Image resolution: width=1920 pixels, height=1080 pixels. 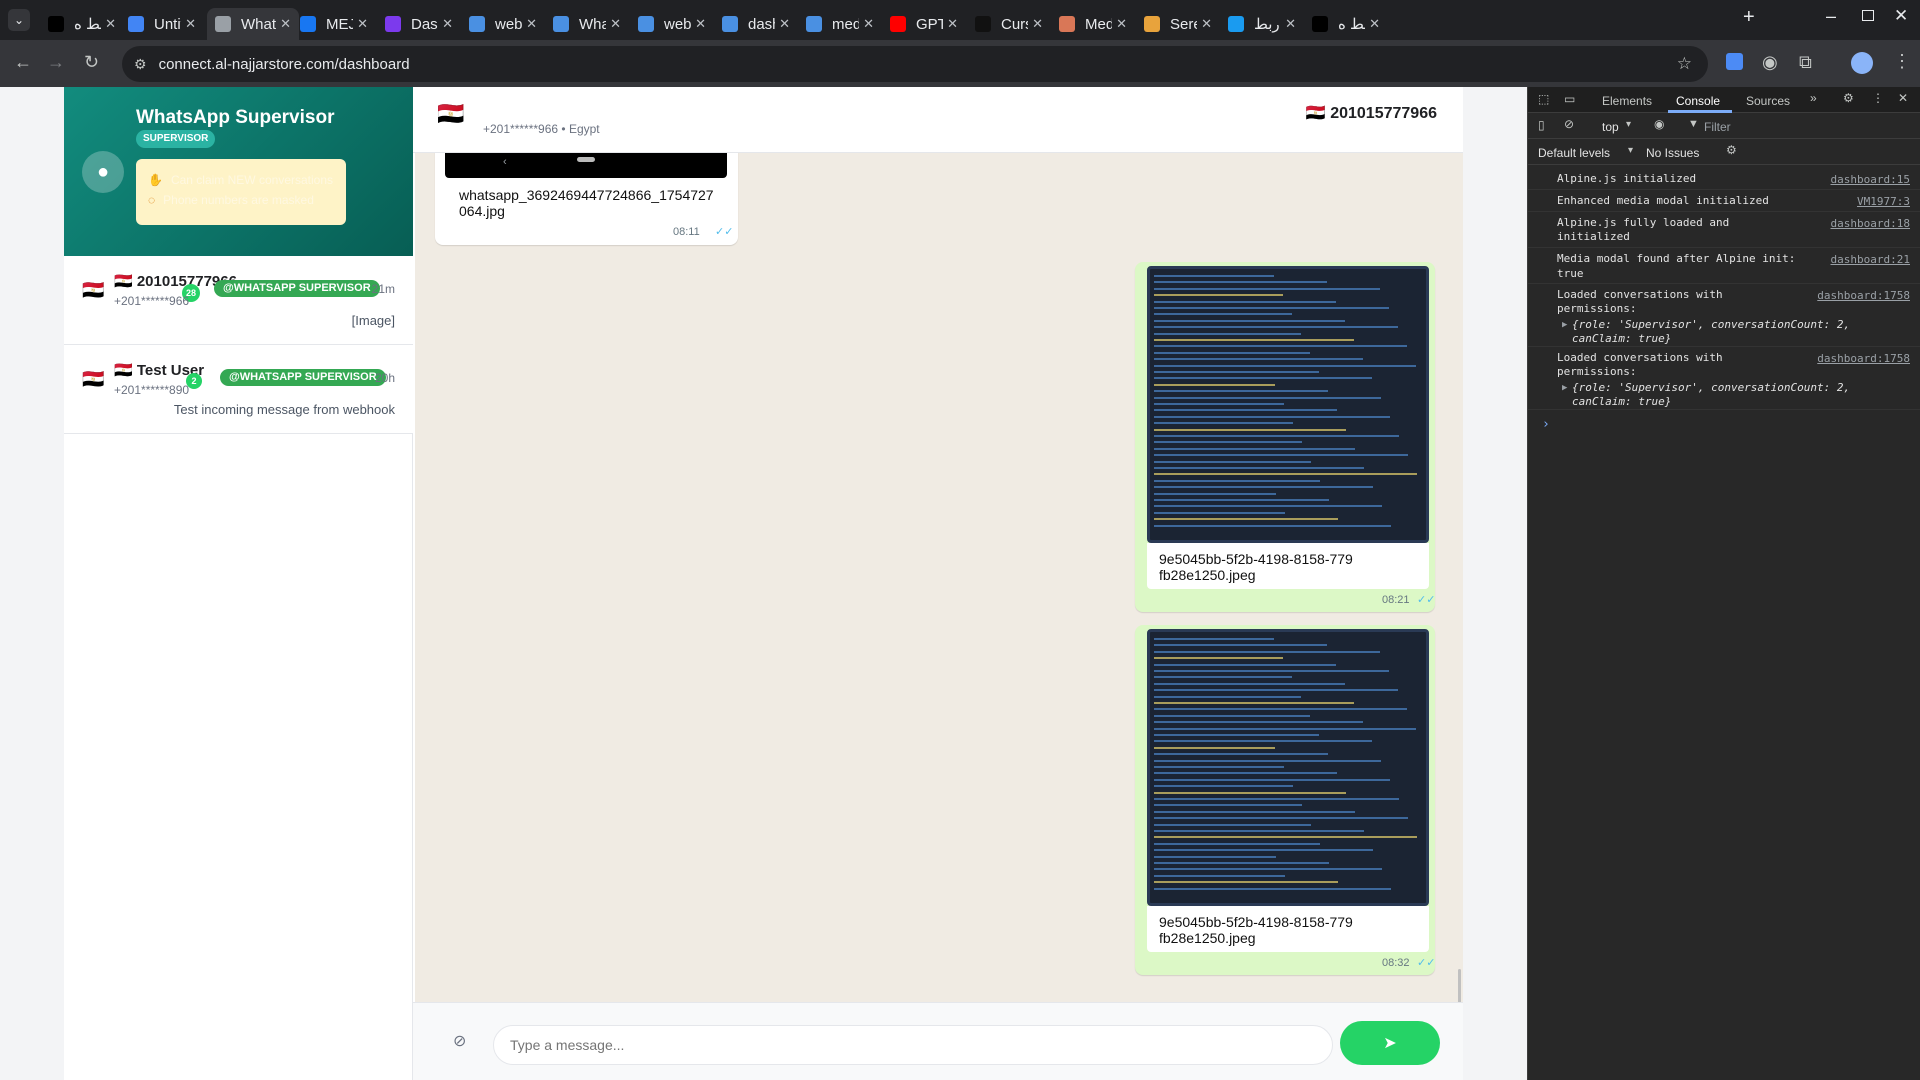 I want to click on forward-icon: →, so click(x=56, y=62).